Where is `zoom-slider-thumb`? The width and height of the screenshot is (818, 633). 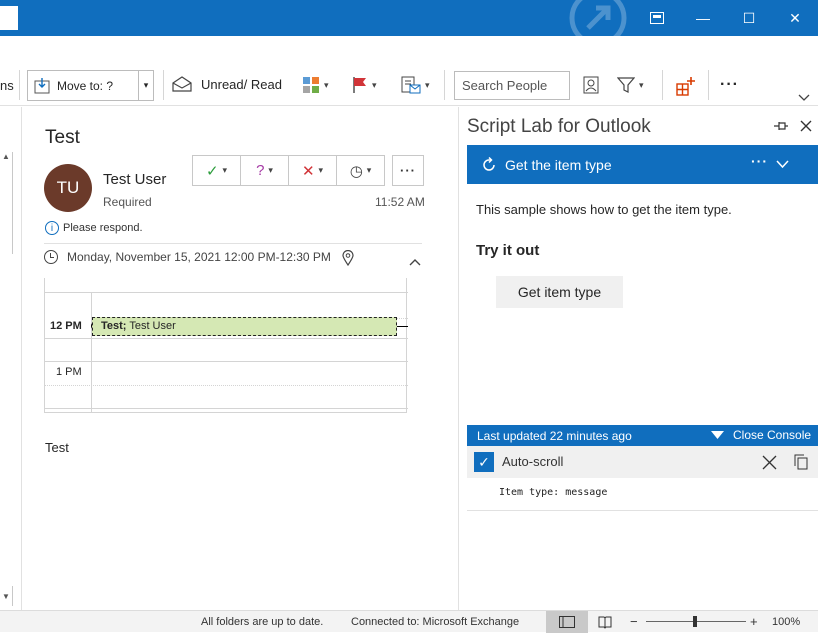 zoom-slider-thumb is located at coordinates (695, 621).